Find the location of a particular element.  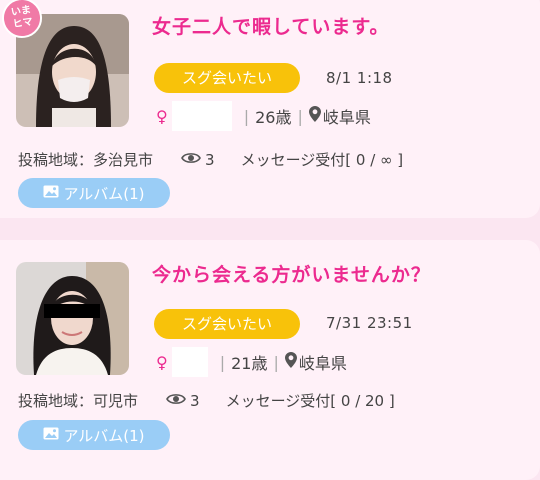

profile-info: ♀ | 21歳 | 岐阜県 is located at coordinates (251, 362).